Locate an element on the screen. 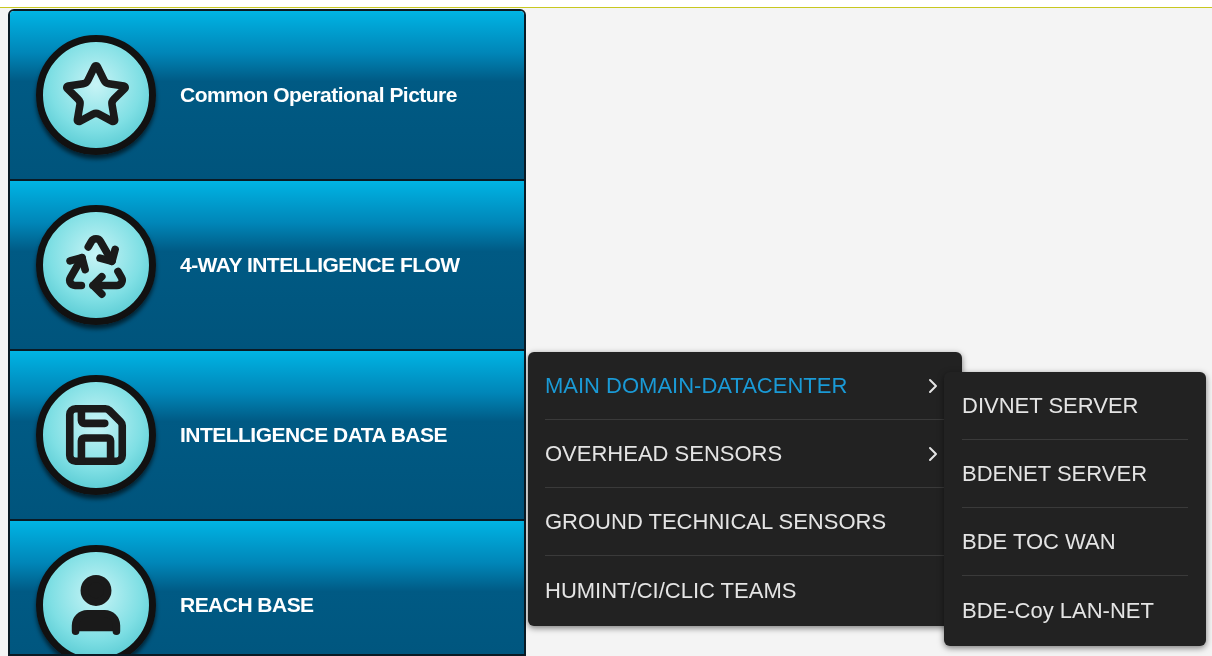 This screenshot has height=656, width=1212. menu-tile: INTELLIGENCE DATA BASE is located at coordinates (267, 436).